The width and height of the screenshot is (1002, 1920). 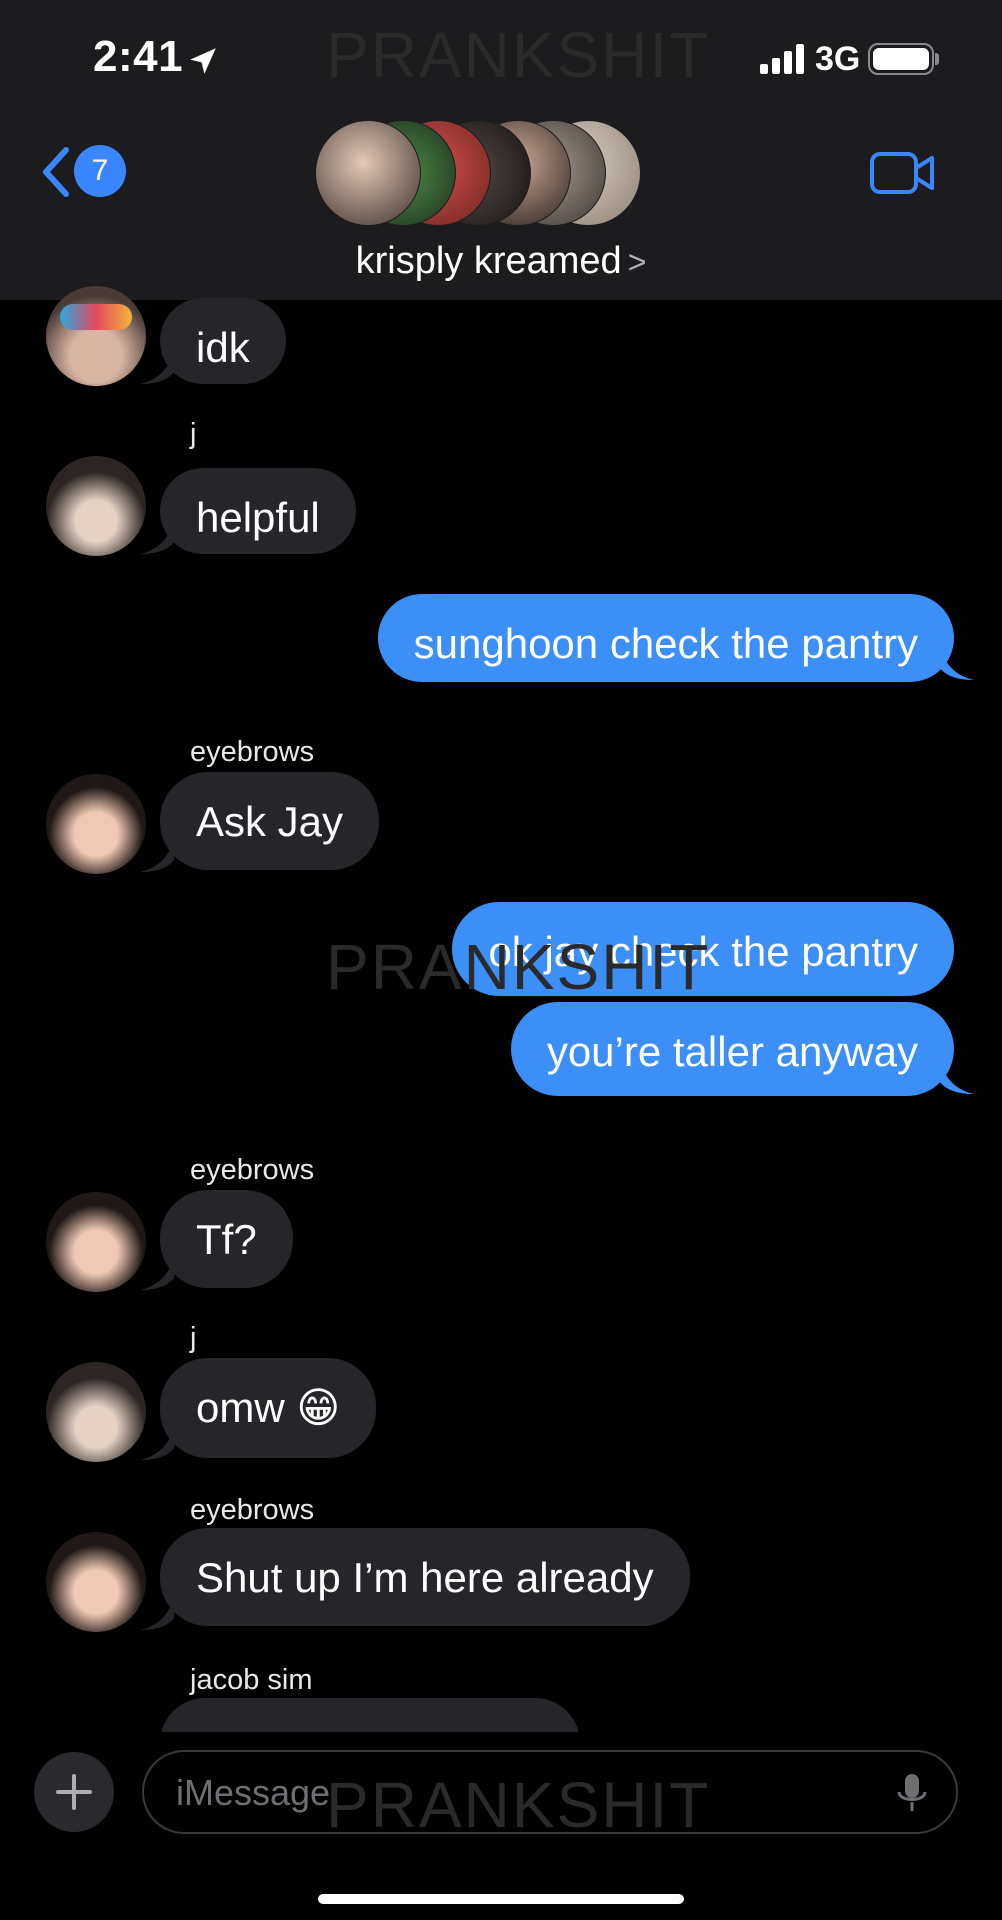 I want to click on video-camera-icon, so click(x=903, y=173).